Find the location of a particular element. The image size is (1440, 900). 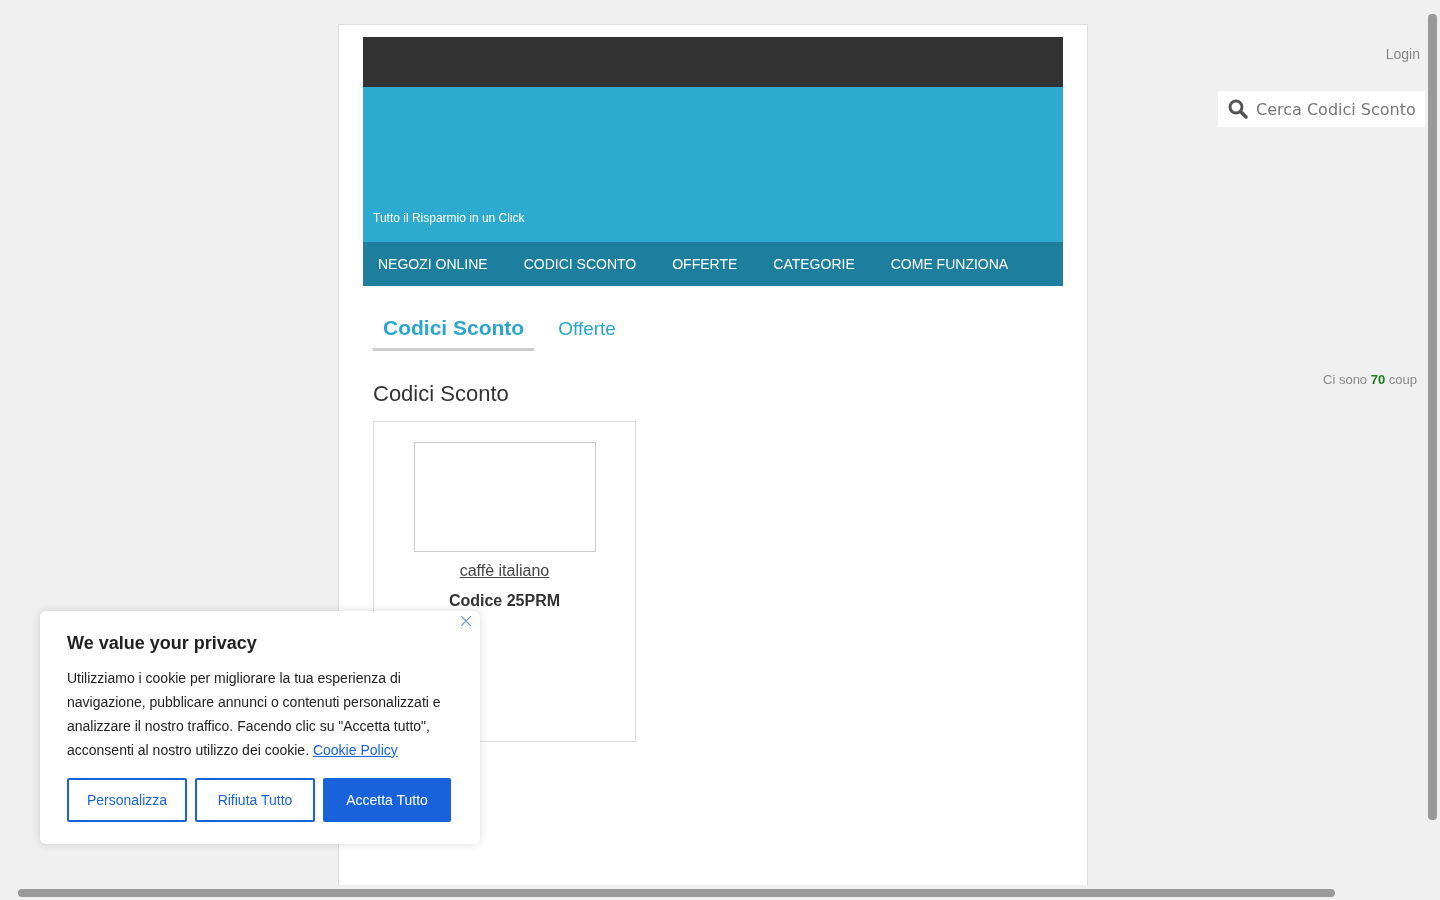

tagline: Tutto il Risparmio in un Click is located at coordinates (449, 218).